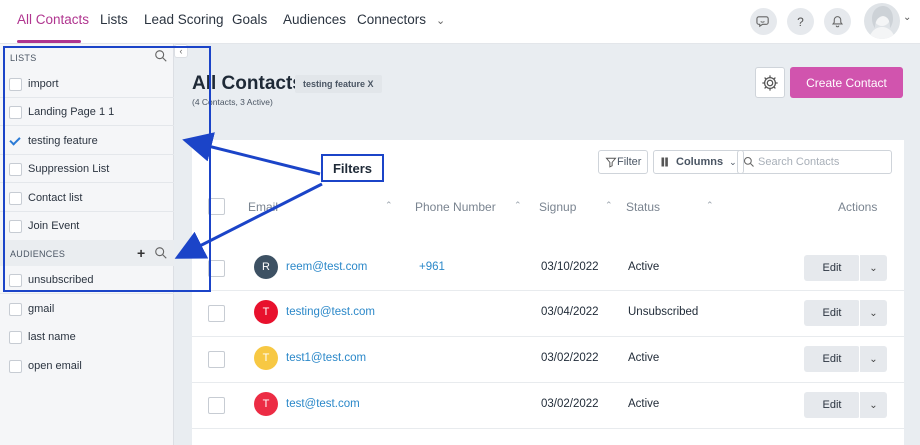 Image resolution: width=920 pixels, height=445 pixels. What do you see at coordinates (114, 19) in the screenshot?
I see `tab-lists: Lists` at bounding box center [114, 19].